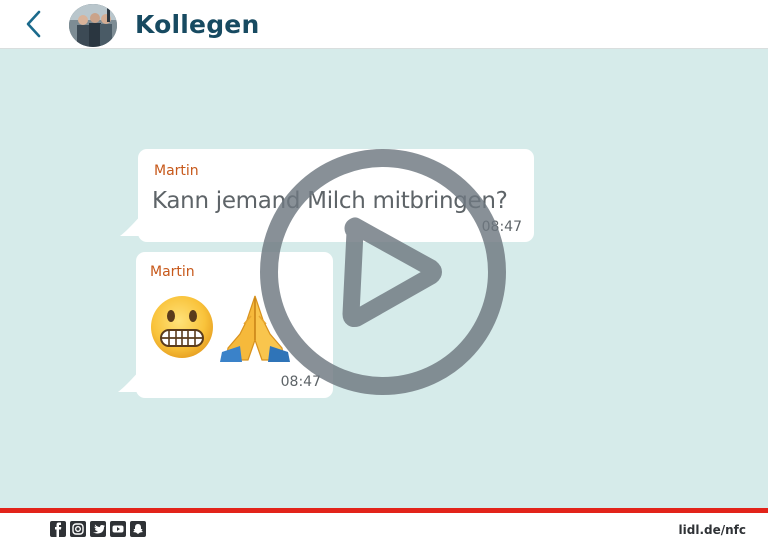 The image size is (768, 549). I want to click on snapchat-icon, so click(138, 529).